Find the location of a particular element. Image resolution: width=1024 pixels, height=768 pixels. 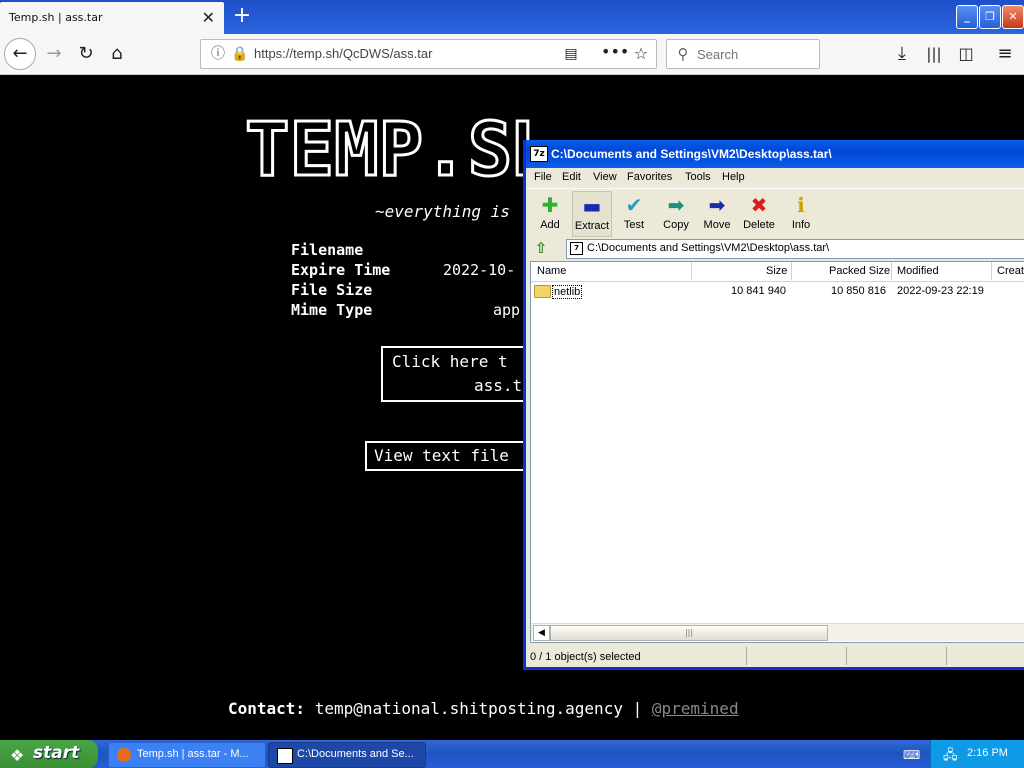

scroll-left-arrow-icon: ◀ is located at coordinates (541, 633).